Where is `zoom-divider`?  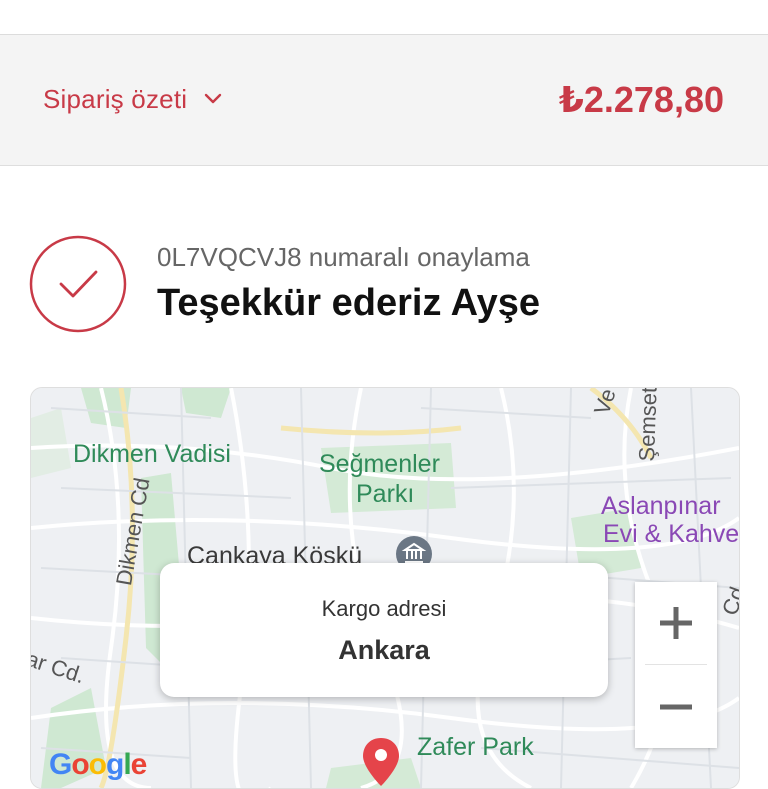
zoom-divider is located at coordinates (676, 664).